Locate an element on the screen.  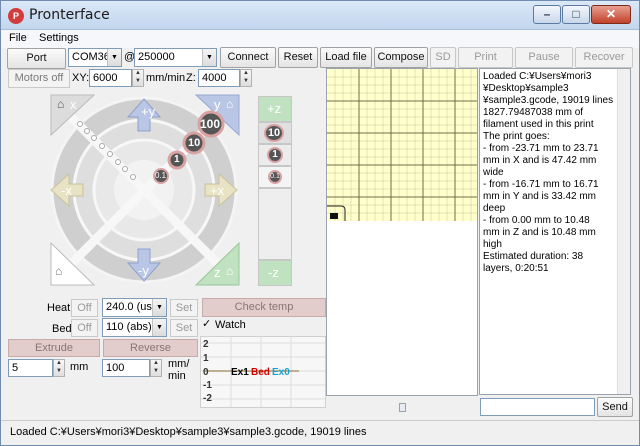
connect-button: Connect is located at coordinates (248, 57).